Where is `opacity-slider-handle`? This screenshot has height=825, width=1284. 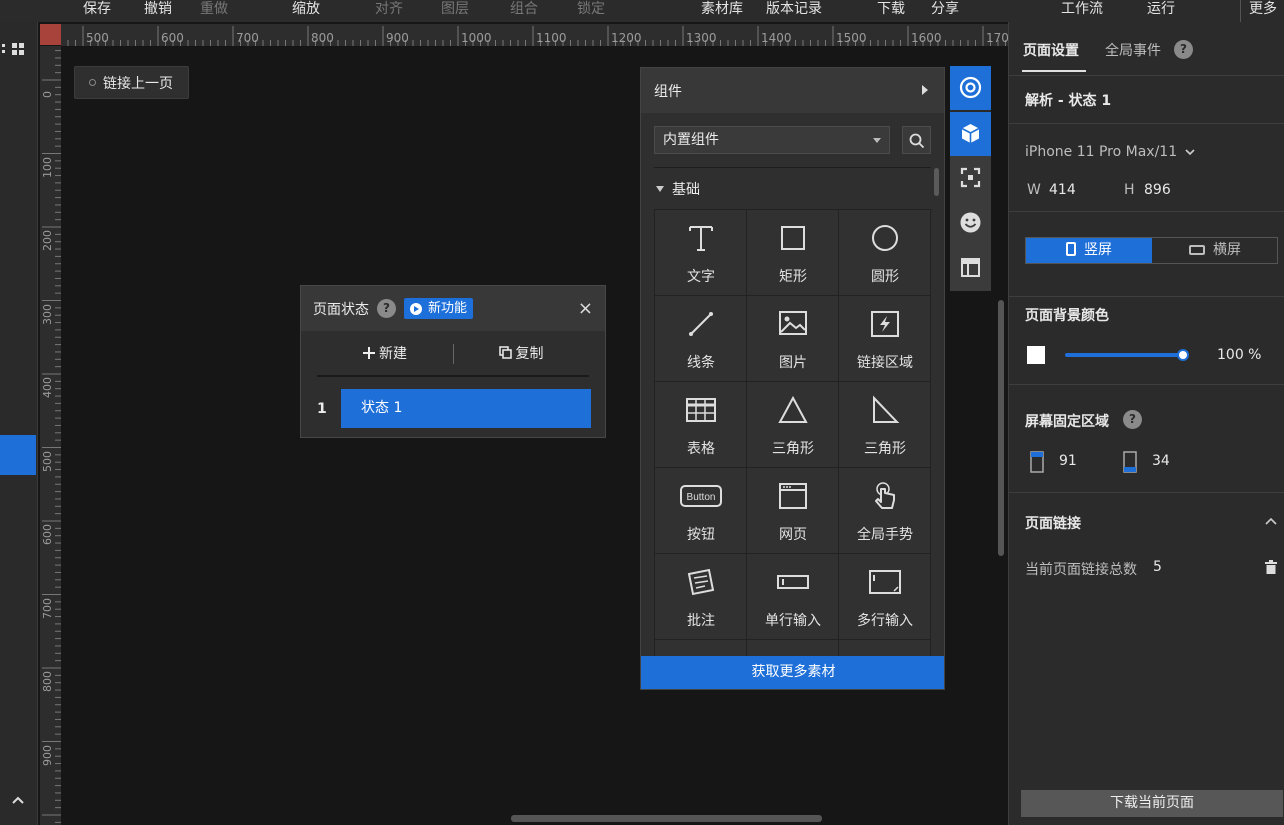
opacity-slider-handle is located at coordinates (1183, 355).